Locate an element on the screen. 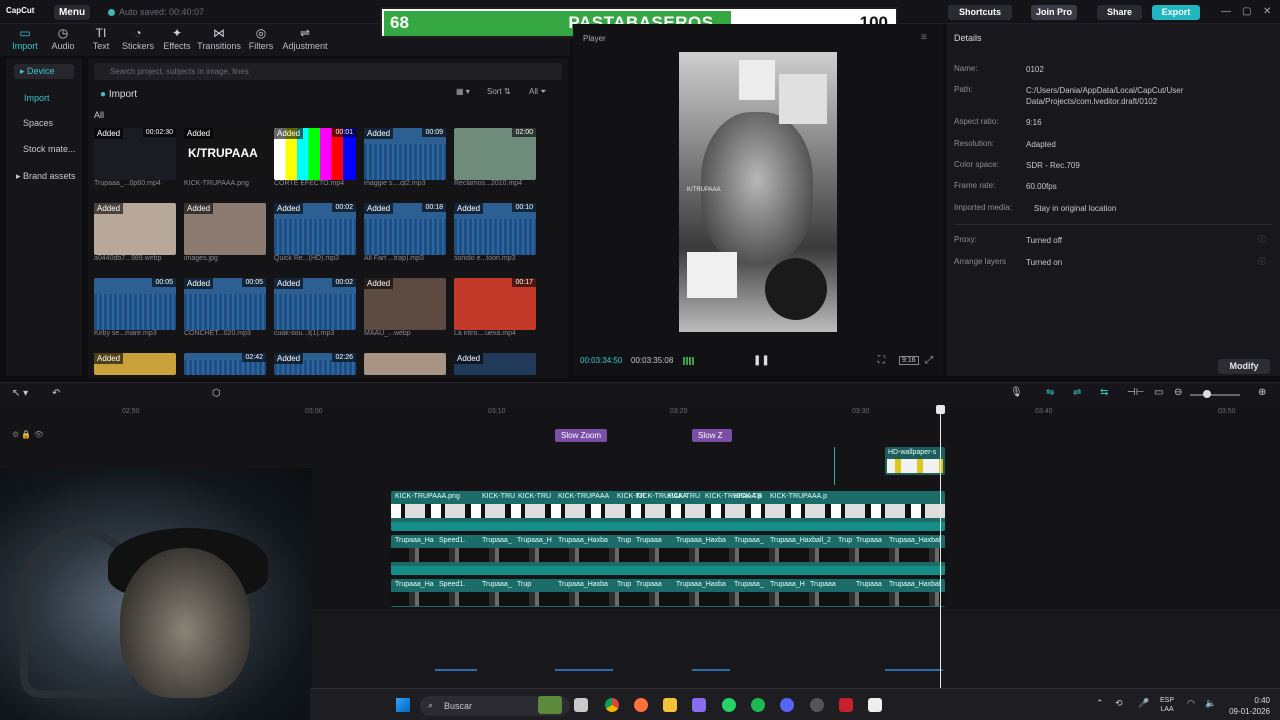 The image size is (1280, 720). marker-icon: ⬡ is located at coordinates (216, 393).